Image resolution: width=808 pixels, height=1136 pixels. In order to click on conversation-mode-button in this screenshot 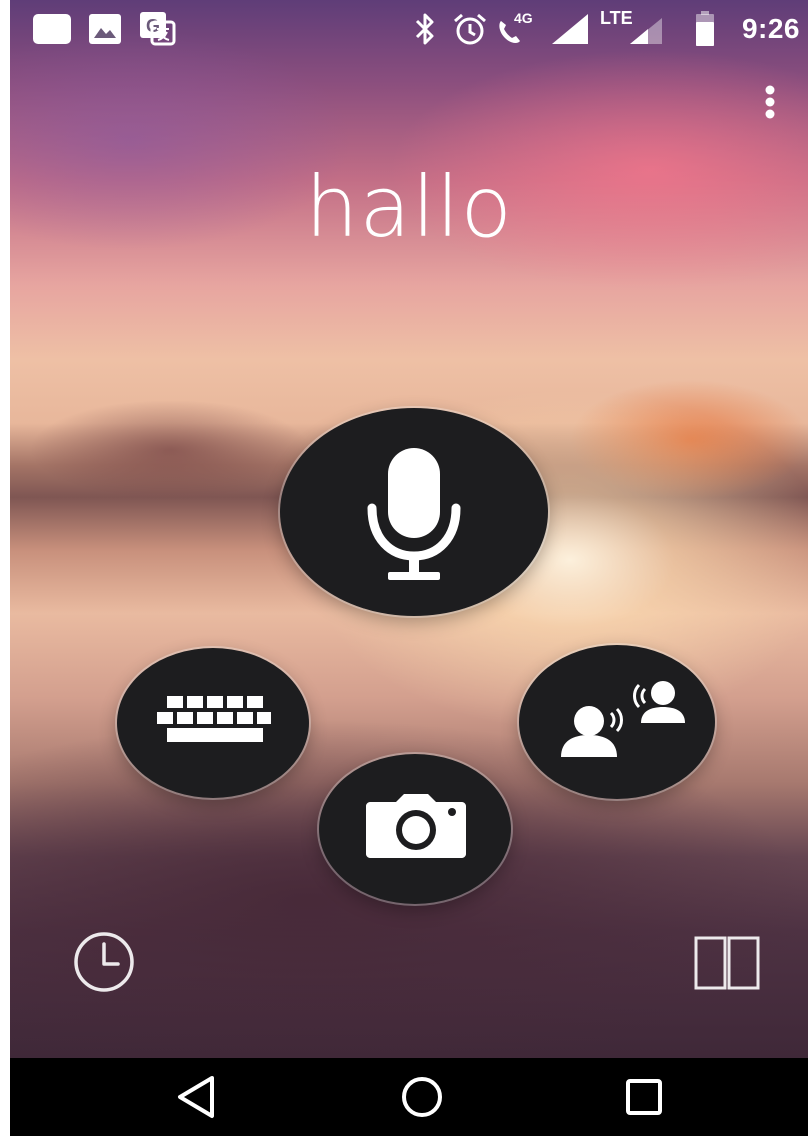, I will do `click(617, 722)`.